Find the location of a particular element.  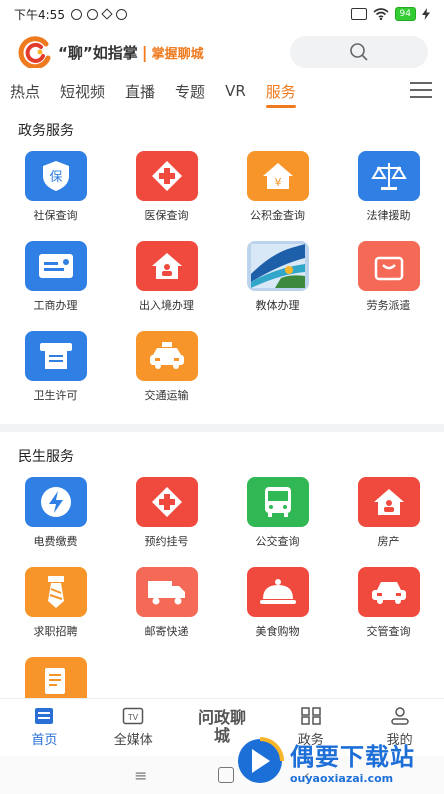

search-box is located at coordinates (359, 52).